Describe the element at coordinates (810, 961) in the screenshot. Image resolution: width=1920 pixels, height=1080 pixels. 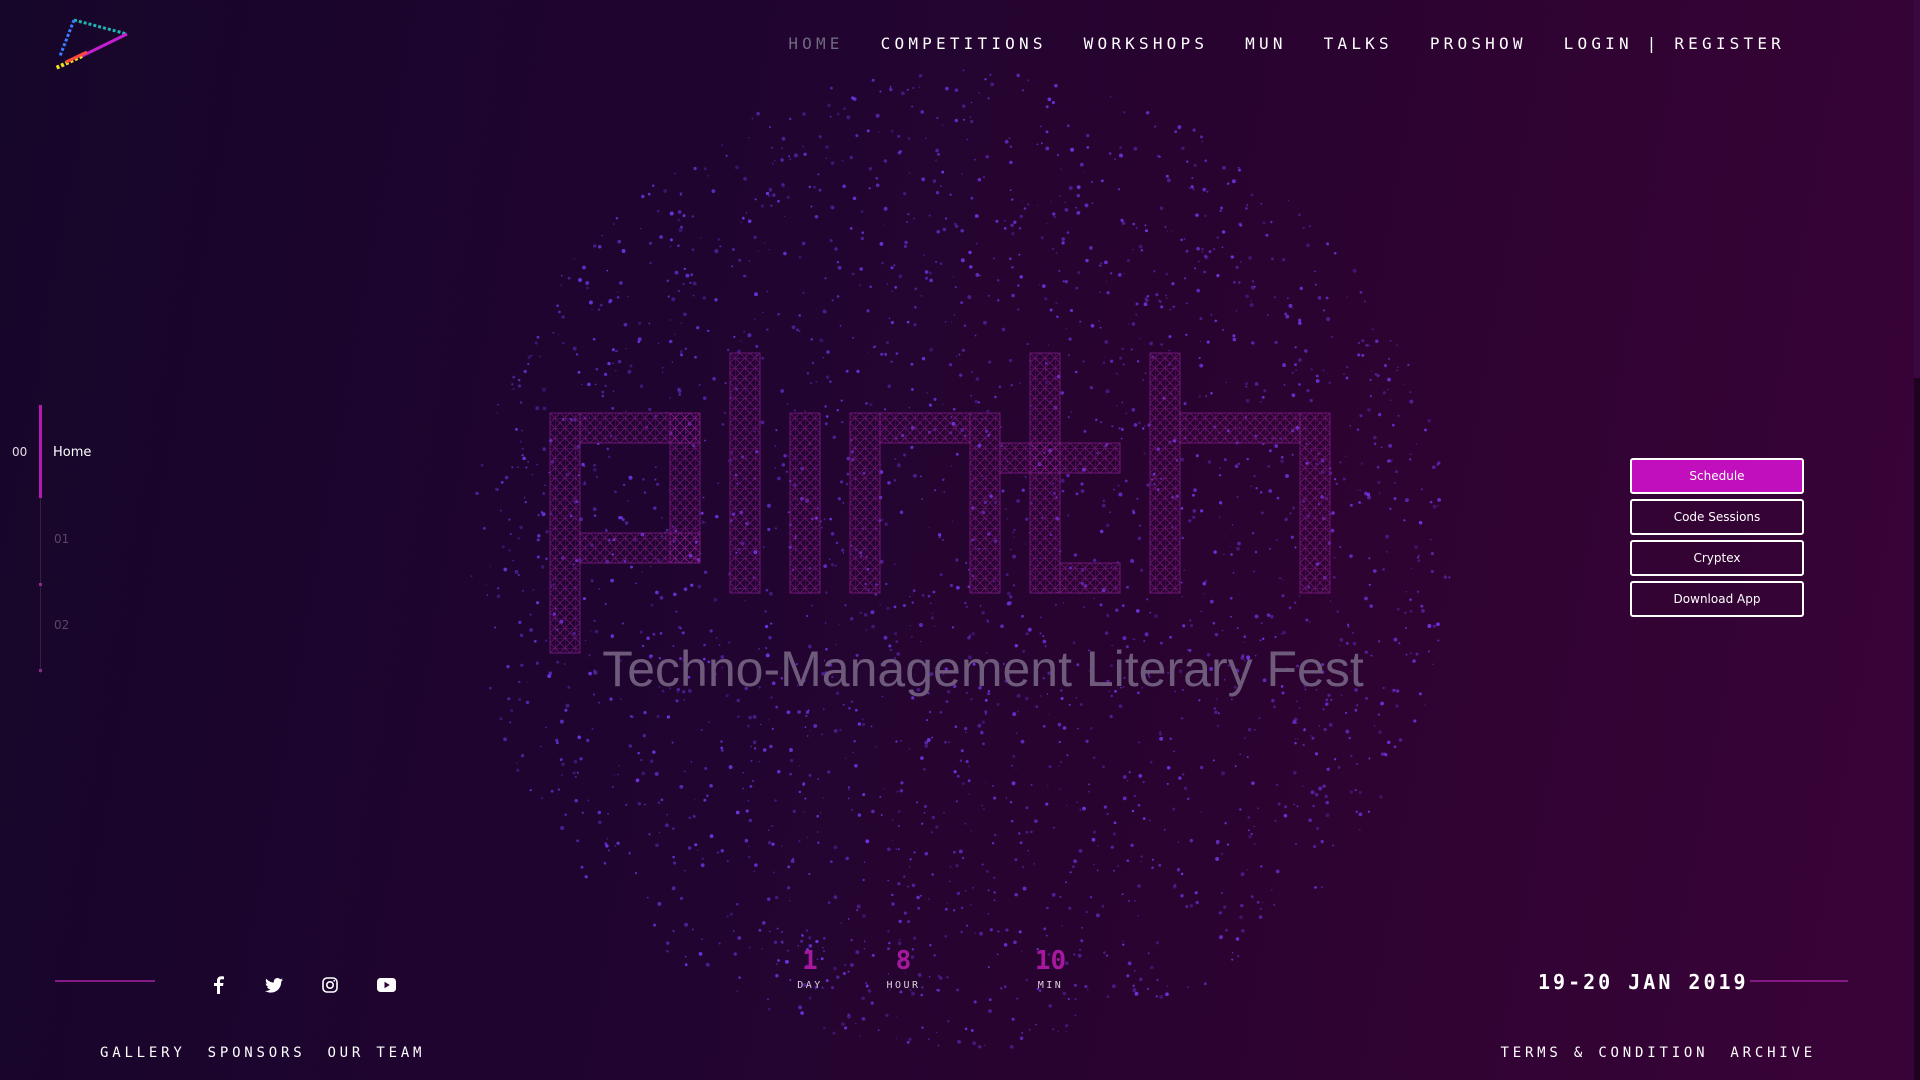
I see `countdown-day-value: 1` at that location.